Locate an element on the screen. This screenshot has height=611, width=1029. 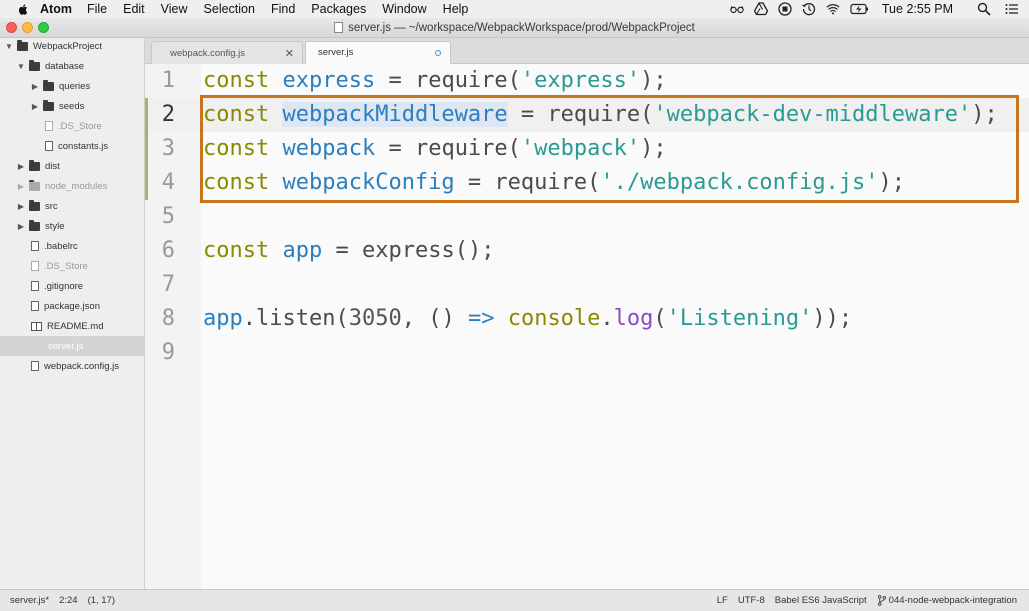
status-line-ending: LF is located at coordinates (722, 600).